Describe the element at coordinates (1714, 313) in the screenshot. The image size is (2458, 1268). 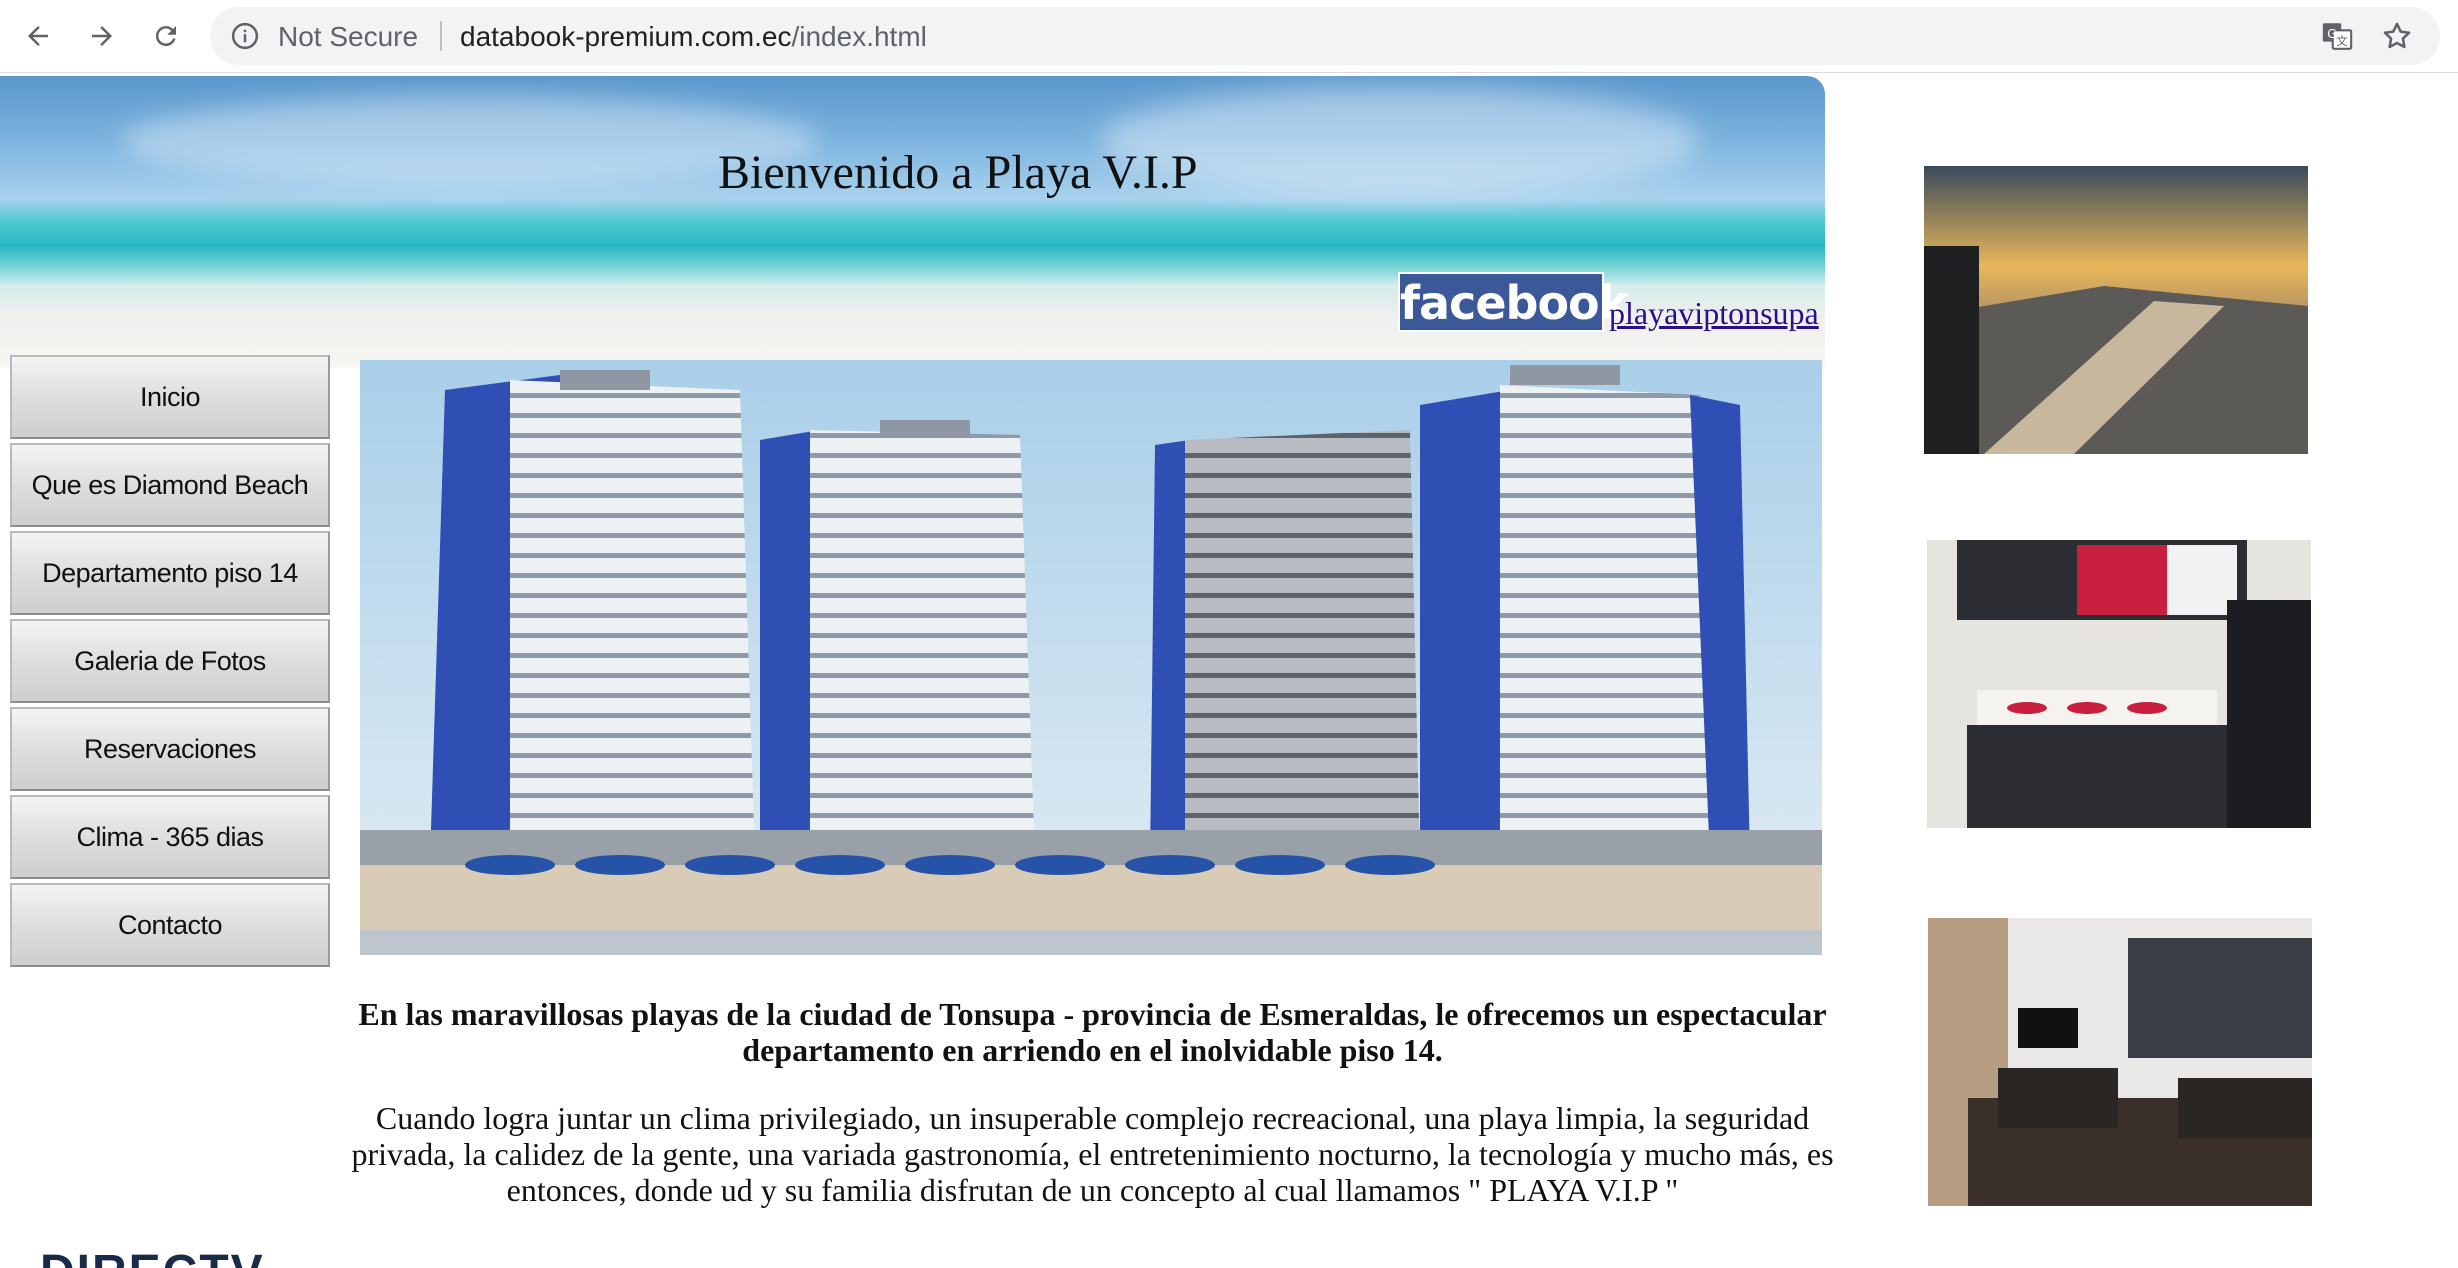
I see `facebook-page-link: playaviptonsupa` at that location.